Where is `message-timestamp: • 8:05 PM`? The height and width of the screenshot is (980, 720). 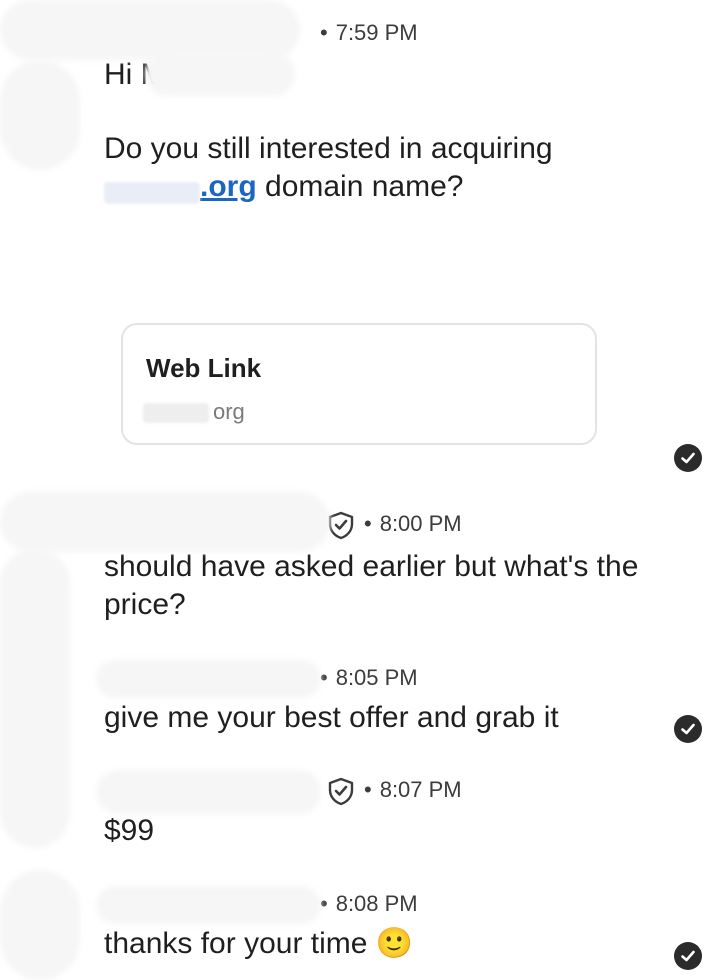
message-timestamp: • 8:05 PM is located at coordinates (369, 677).